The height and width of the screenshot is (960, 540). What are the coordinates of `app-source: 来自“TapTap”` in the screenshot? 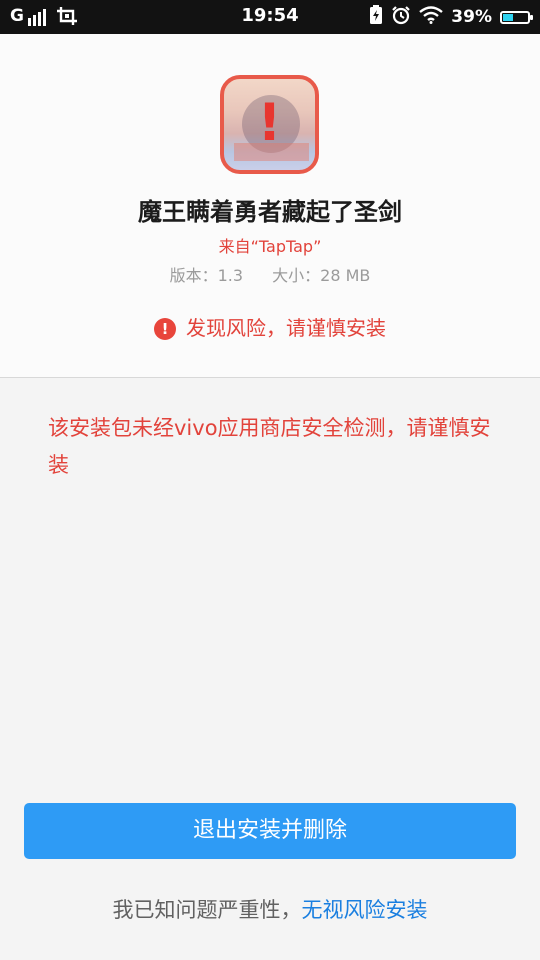 It's located at (270, 246).